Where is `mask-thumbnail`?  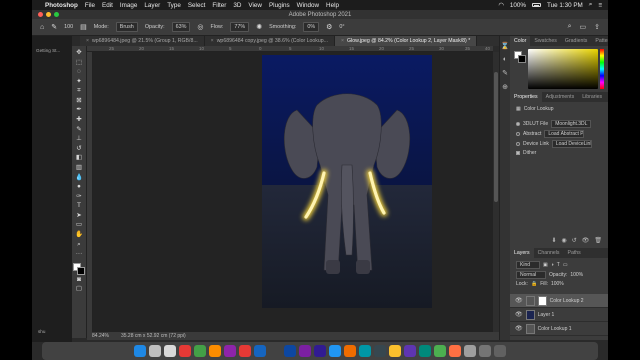
mask-thumbnail is located at coordinates (542, 300).